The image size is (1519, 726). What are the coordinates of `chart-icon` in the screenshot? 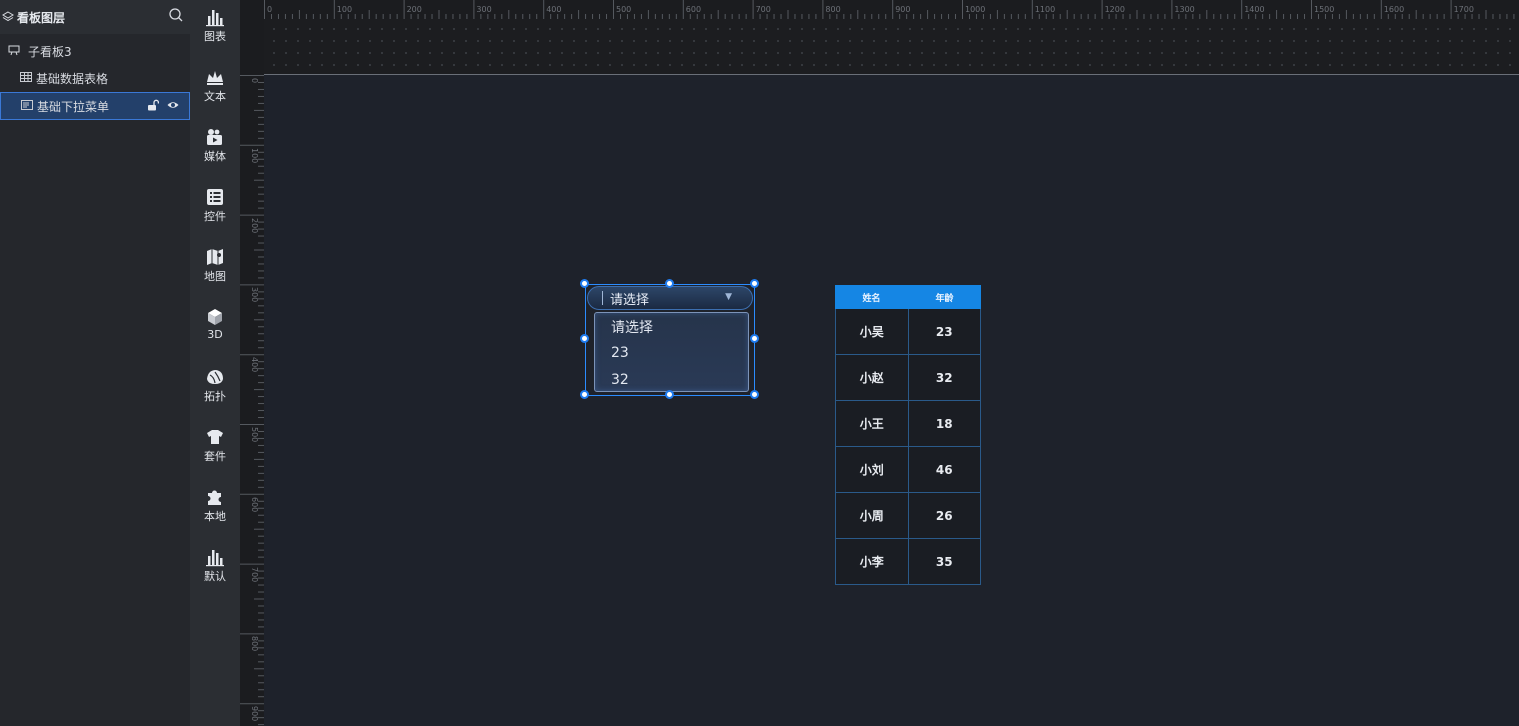 It's located at (215, 18).